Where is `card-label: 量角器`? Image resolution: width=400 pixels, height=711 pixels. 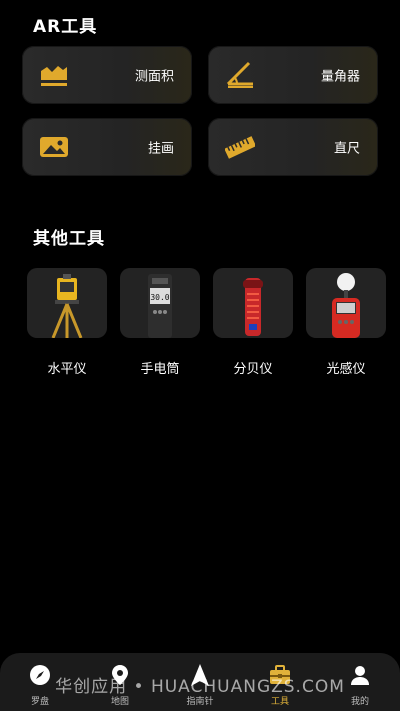 card-label: 量角器 is located at coordinates (340, 77).